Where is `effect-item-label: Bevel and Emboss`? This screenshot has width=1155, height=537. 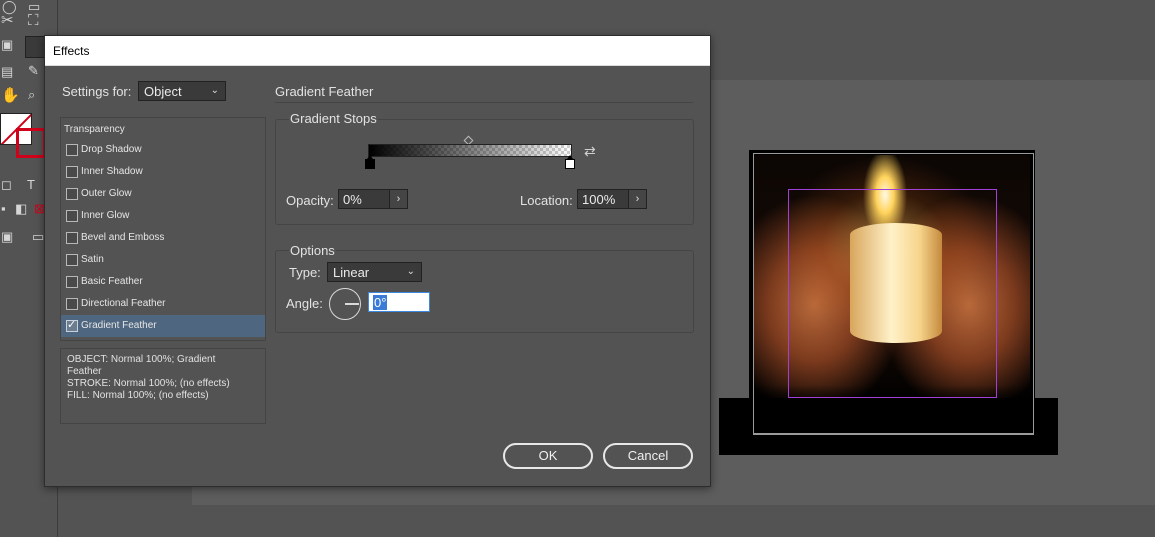 effect-item-label: Bevel and Emboss is located at coordinates (123, 237).